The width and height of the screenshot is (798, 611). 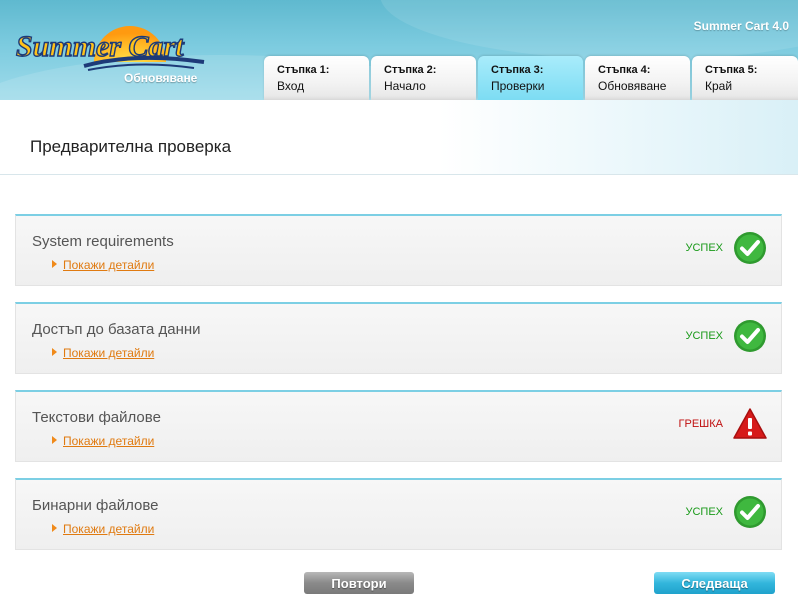 I want to click on tab-step-label: Проверки, so click(x=518, y=86).